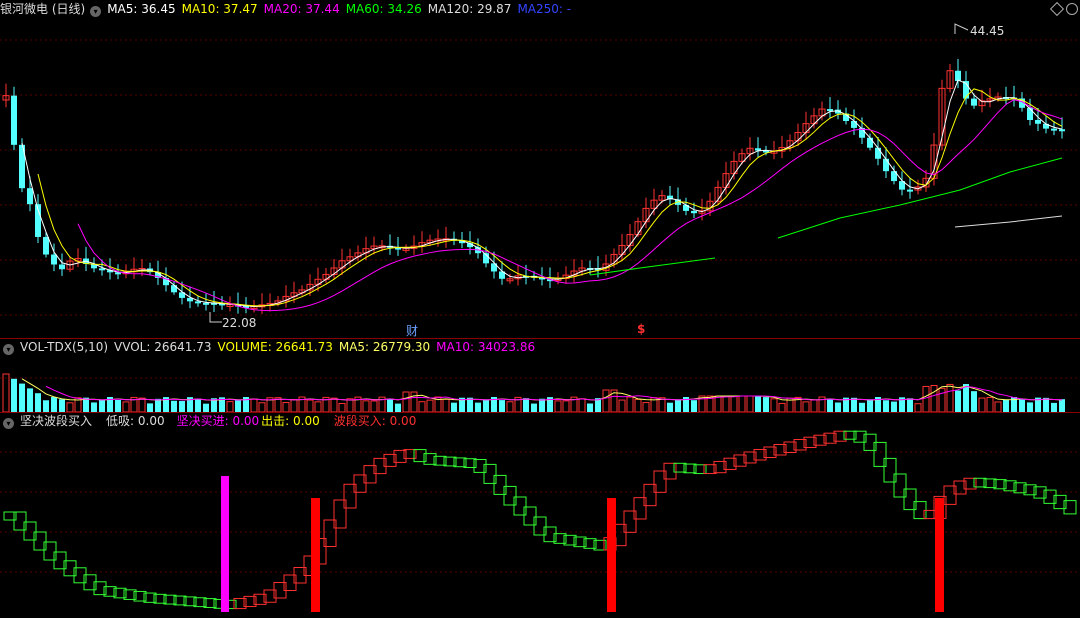  Describe the element at coordinates (641, 329) in the screenshot. I see `dividend-marker: $` at that location.